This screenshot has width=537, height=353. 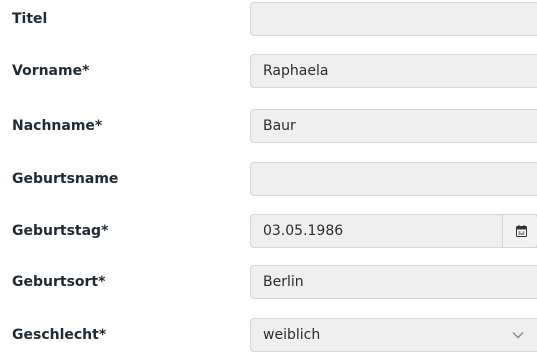 What do you see at coordinates (393, 71) in the screenshot?
I see `vorname-input: Raphaela` at bounding box center [393, 71].